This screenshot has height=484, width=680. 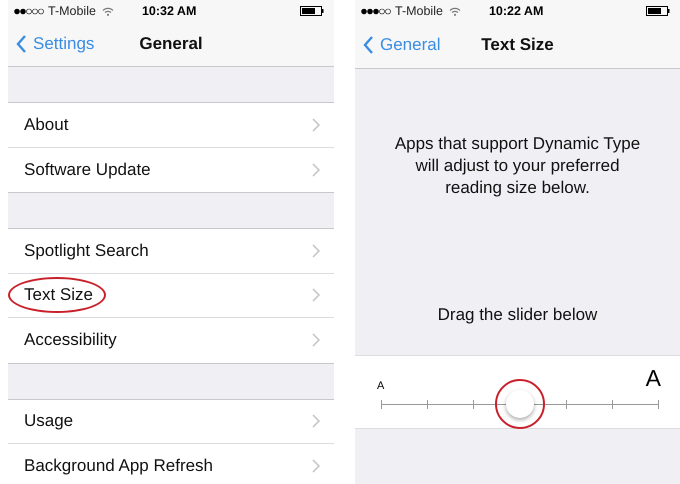 What do you see at coordinates (520, 404) in the screenshot?
I see `slider-thumb` at bounding box center [520, 404].